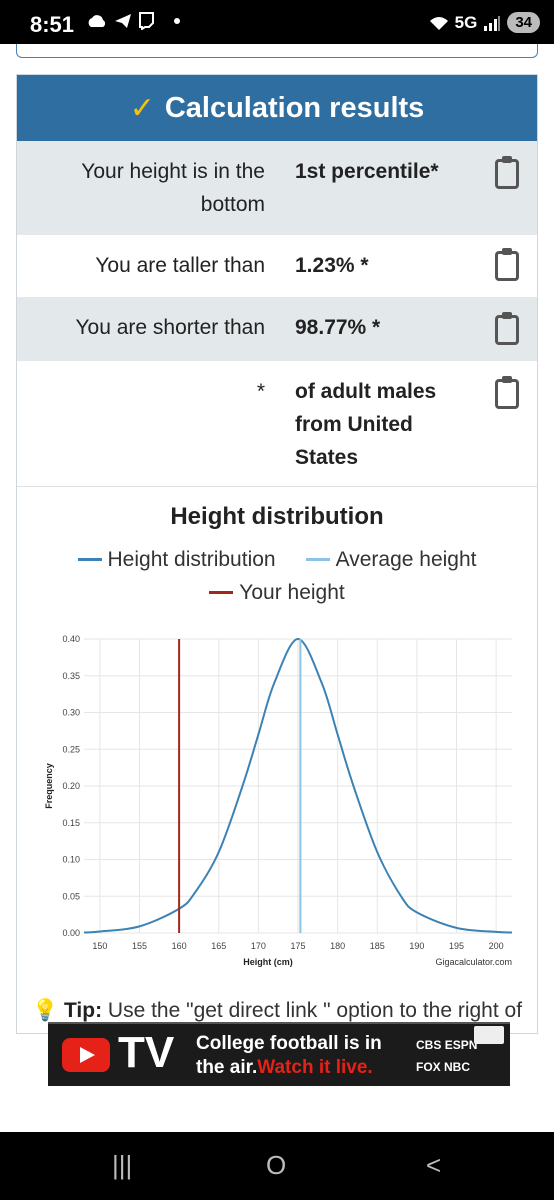 This screenshot has height=1200, width=554. Describe the element at coordinates (338, 327) in the screenshot. I see `result-value: 98.77% *` at that location.